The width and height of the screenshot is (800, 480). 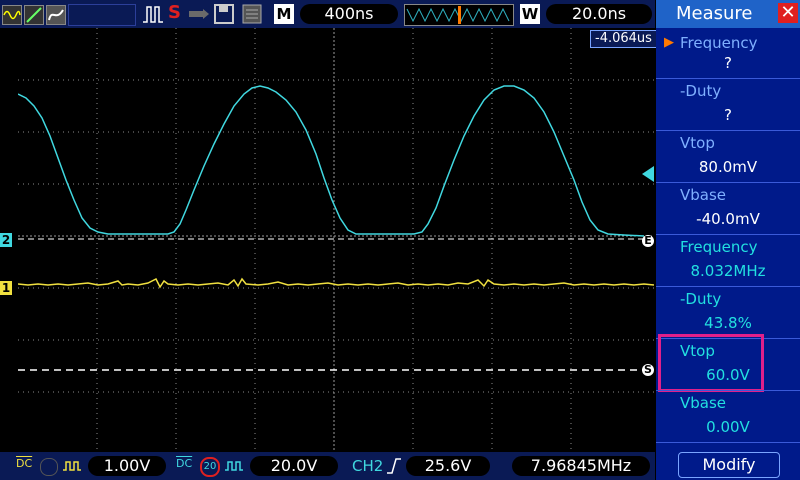 I want to click on measure-item-8-value: 0.00V, so click(x=728, y=427).